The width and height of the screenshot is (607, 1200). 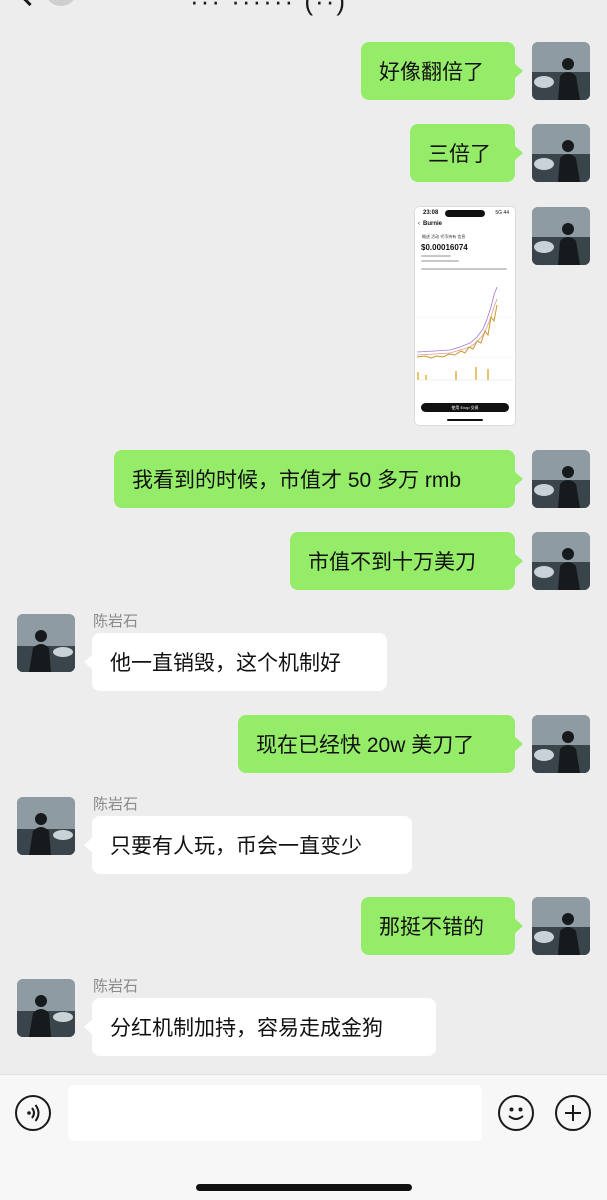 I want to click on message-bubble: 好像翻倍了, so click(x=442, y=71).